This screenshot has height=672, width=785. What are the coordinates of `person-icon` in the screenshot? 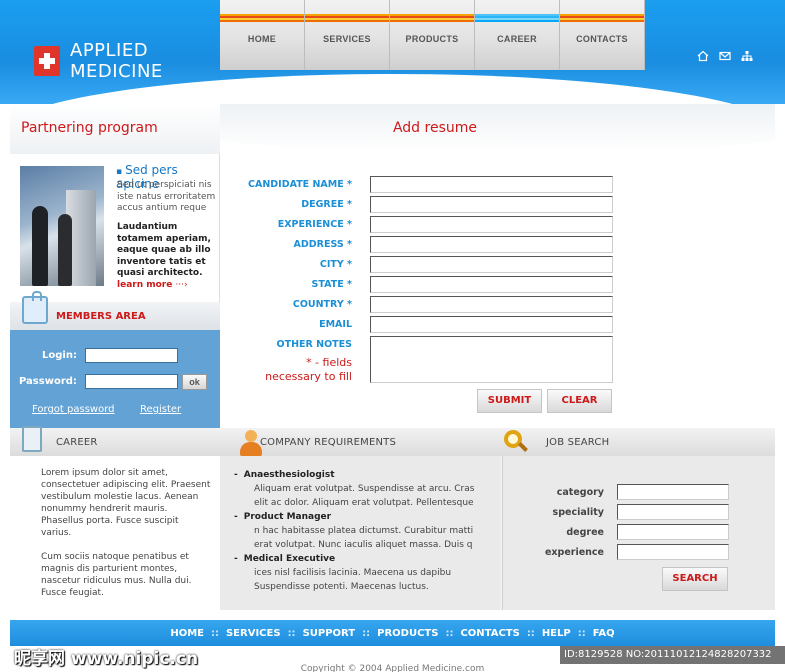 It's located at (251, 443).